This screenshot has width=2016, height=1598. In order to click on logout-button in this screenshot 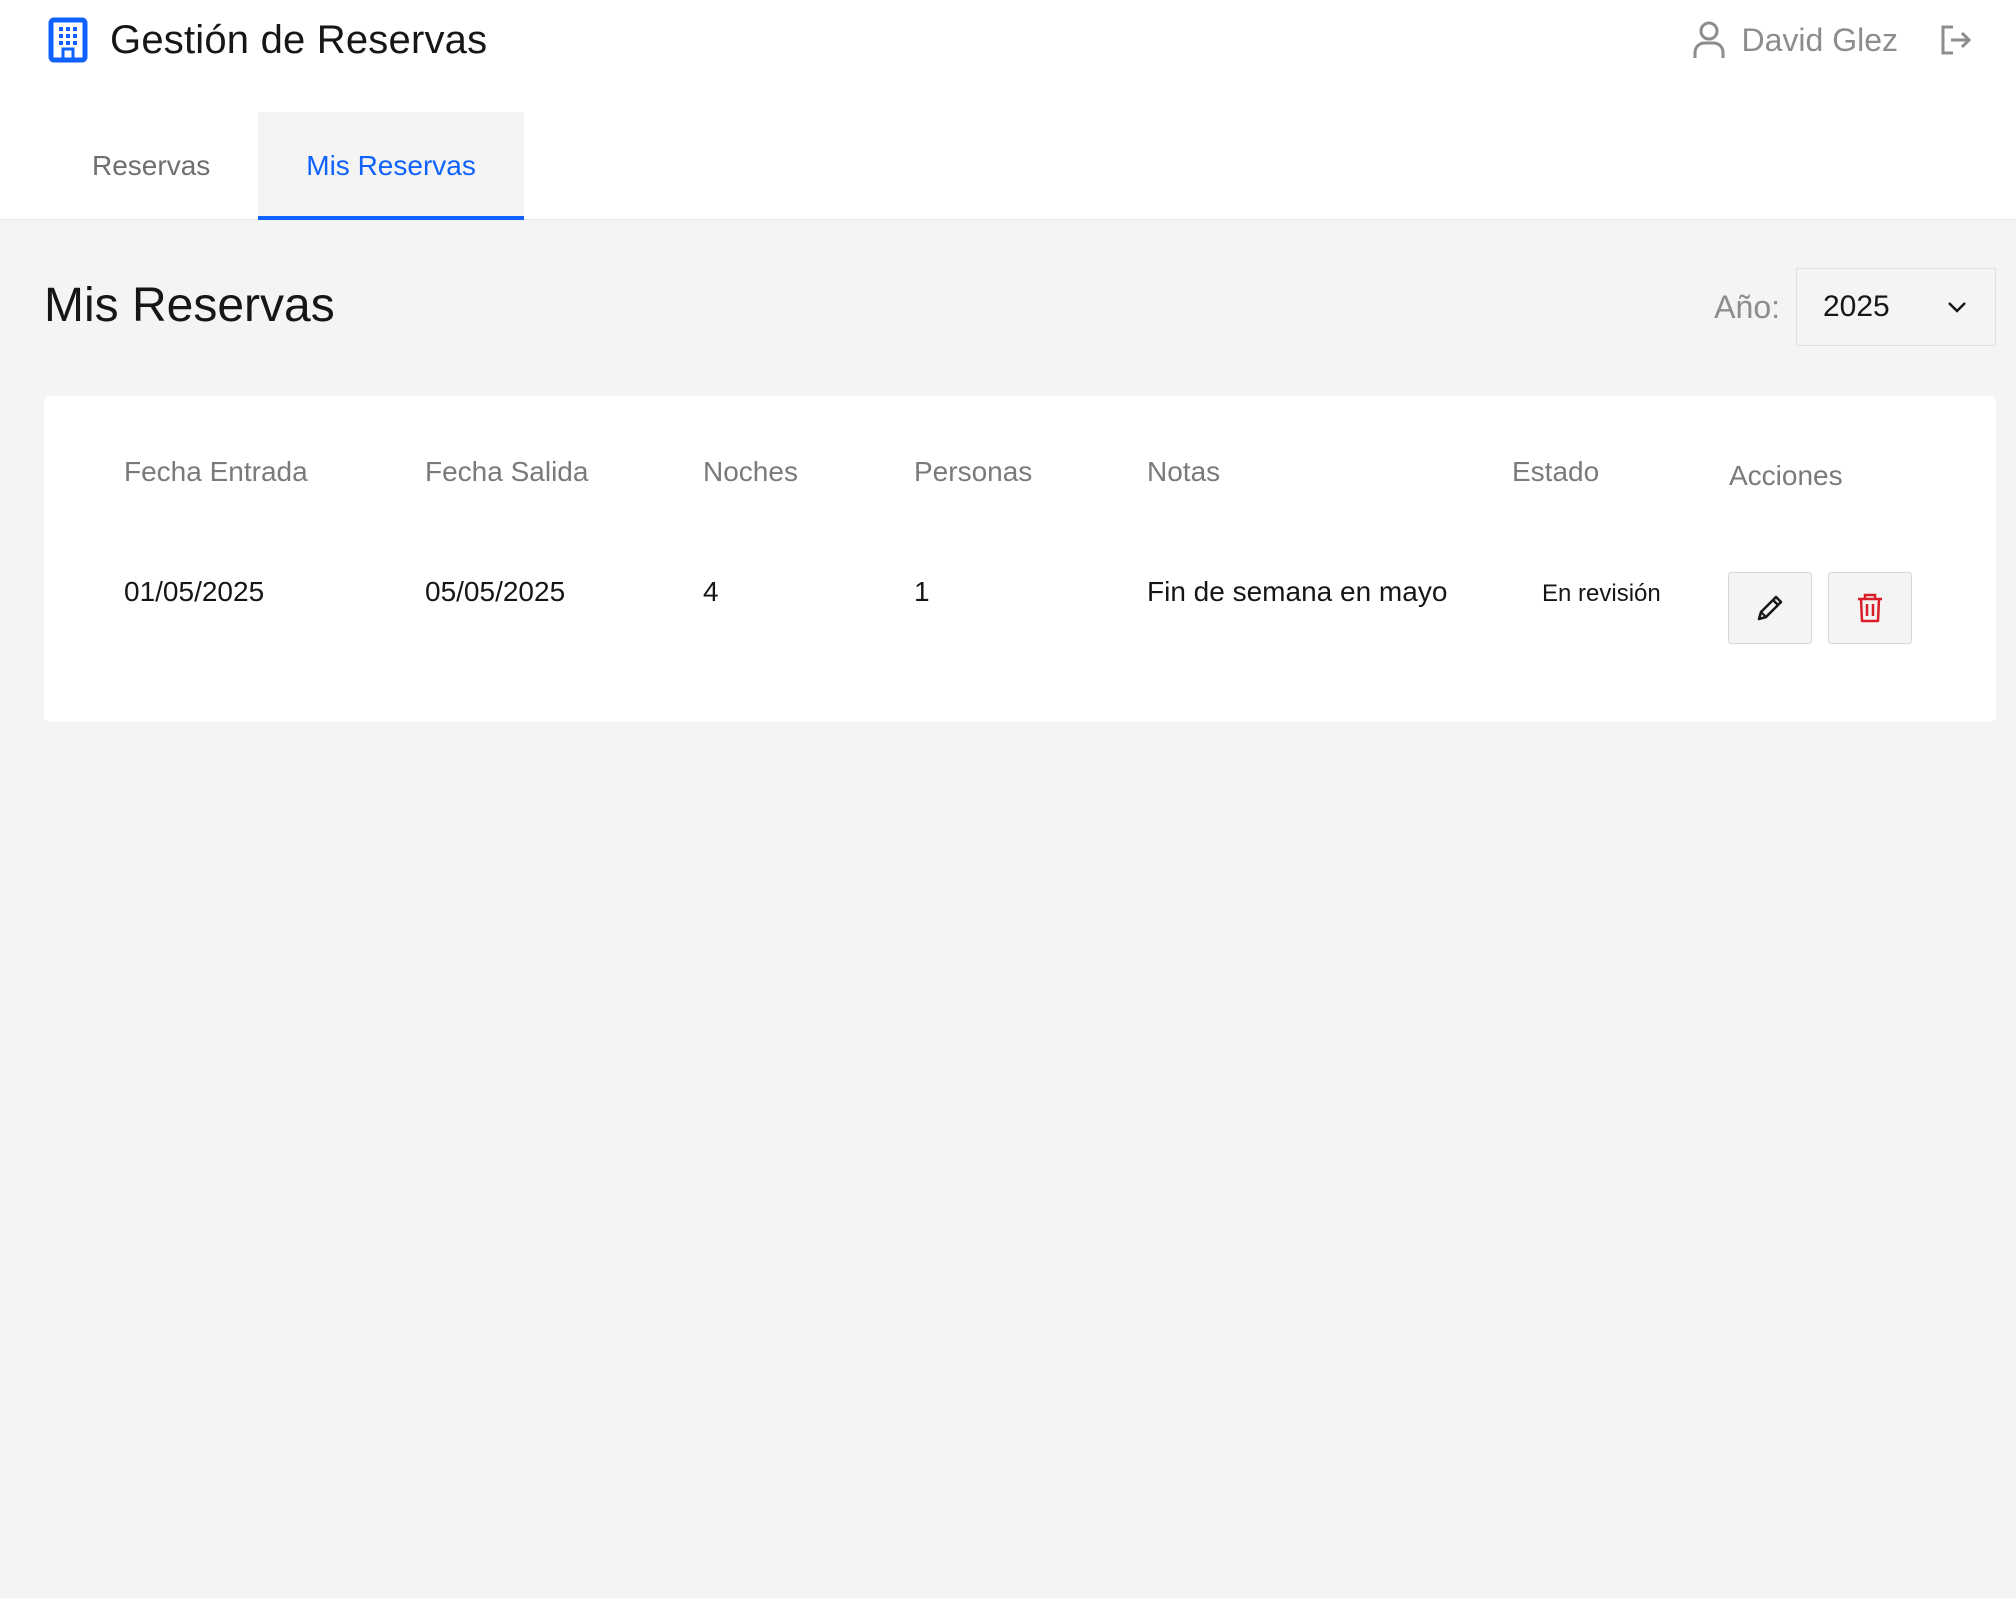, I will do `click(1956, 40)`.